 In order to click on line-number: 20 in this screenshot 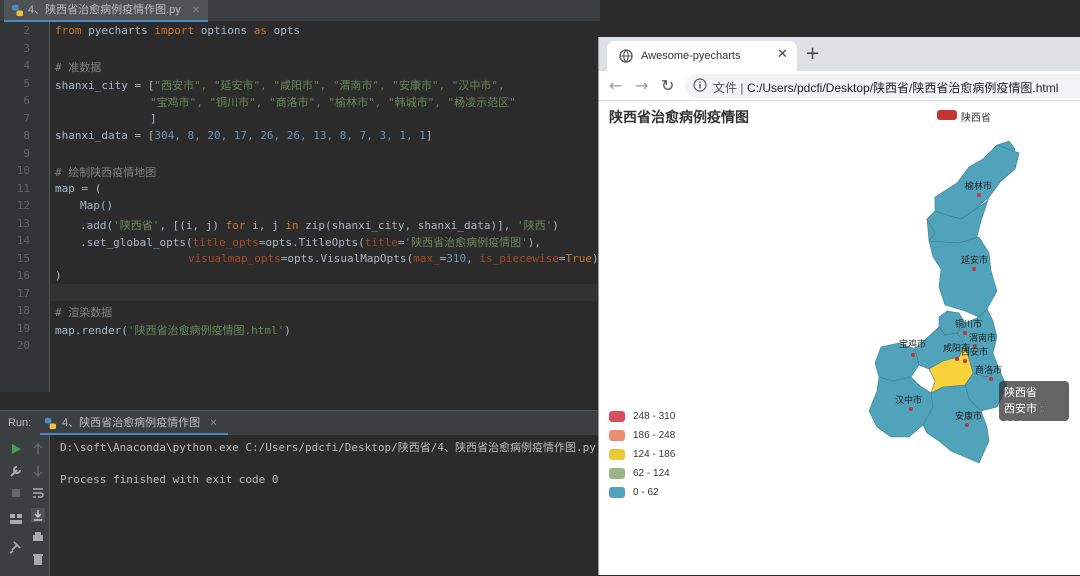, I will do `click(23, 345)`.